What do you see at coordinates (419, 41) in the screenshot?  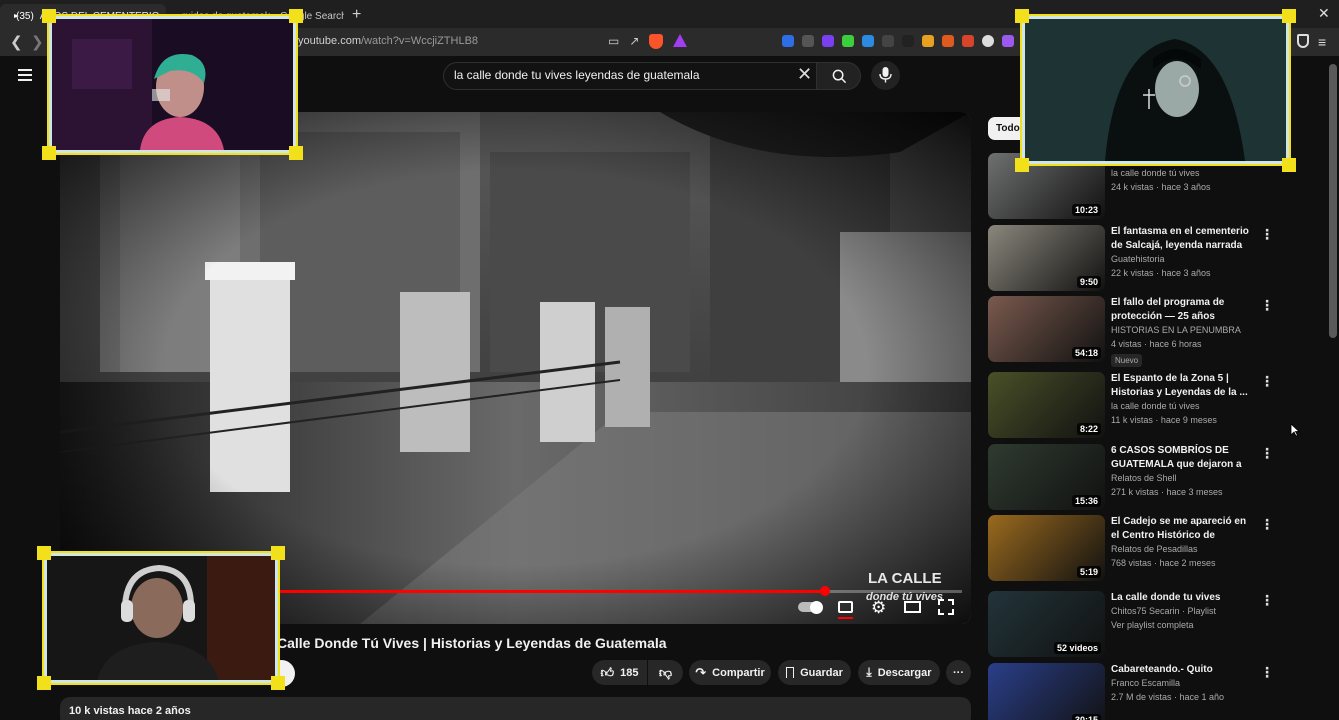 I see `url-path: /watch?v=WccjiZTHLB8` at bounding box center [419, 41].